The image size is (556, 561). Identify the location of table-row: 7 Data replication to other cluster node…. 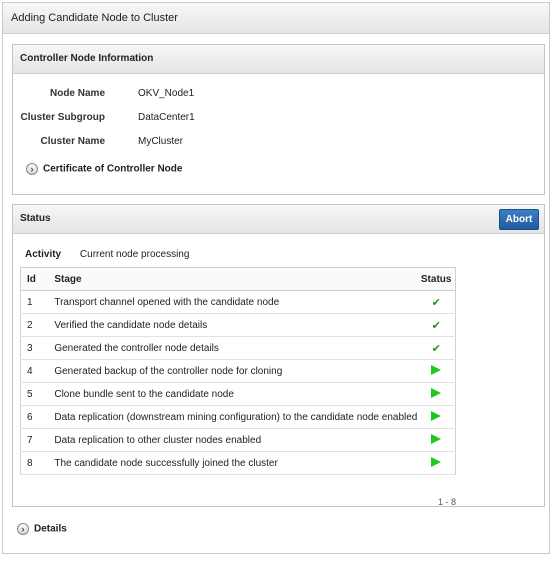
(238, 440).